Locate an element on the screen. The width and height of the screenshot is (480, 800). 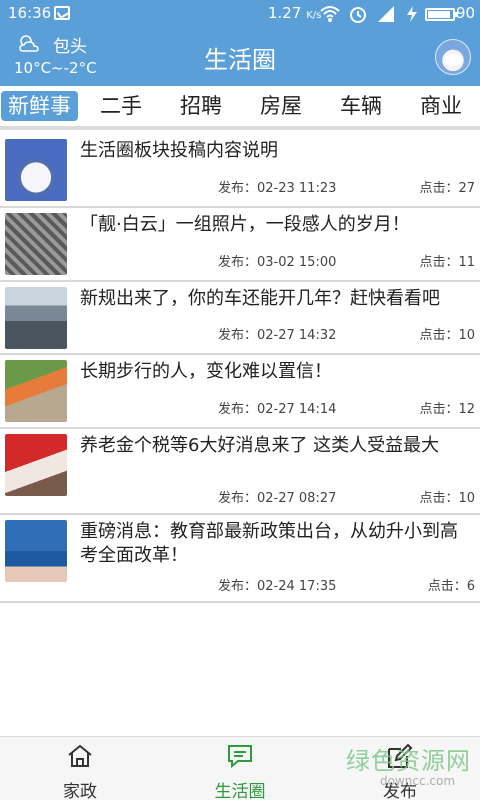
list-item: 生活圈板块投稿内容说明 发布：02-23 11:23 点击：27 is located at coordinates (240, 171).